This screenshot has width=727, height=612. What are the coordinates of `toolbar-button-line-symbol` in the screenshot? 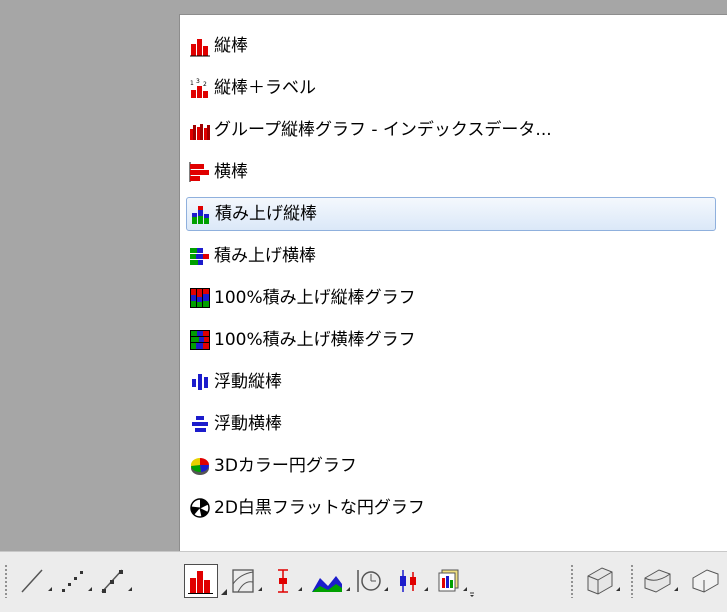 It's located at (117, 581).